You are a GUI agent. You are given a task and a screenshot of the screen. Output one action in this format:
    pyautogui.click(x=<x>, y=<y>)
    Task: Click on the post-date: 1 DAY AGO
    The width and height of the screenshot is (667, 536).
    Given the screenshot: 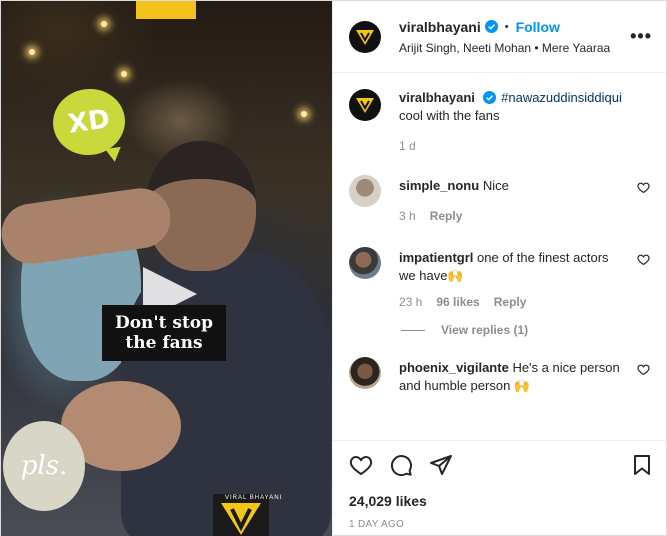 What is the action you would take?
    pyautogui.click(x=501, y=524)
    